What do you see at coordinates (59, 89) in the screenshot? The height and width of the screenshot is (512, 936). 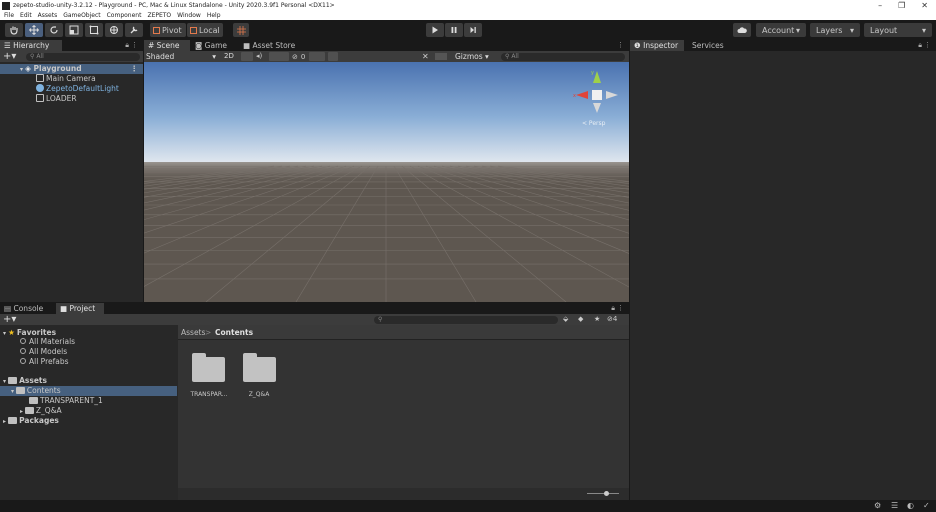 I see `hierarchy-item: ZepetoDefaultLight` at bounding box center [59, 89].